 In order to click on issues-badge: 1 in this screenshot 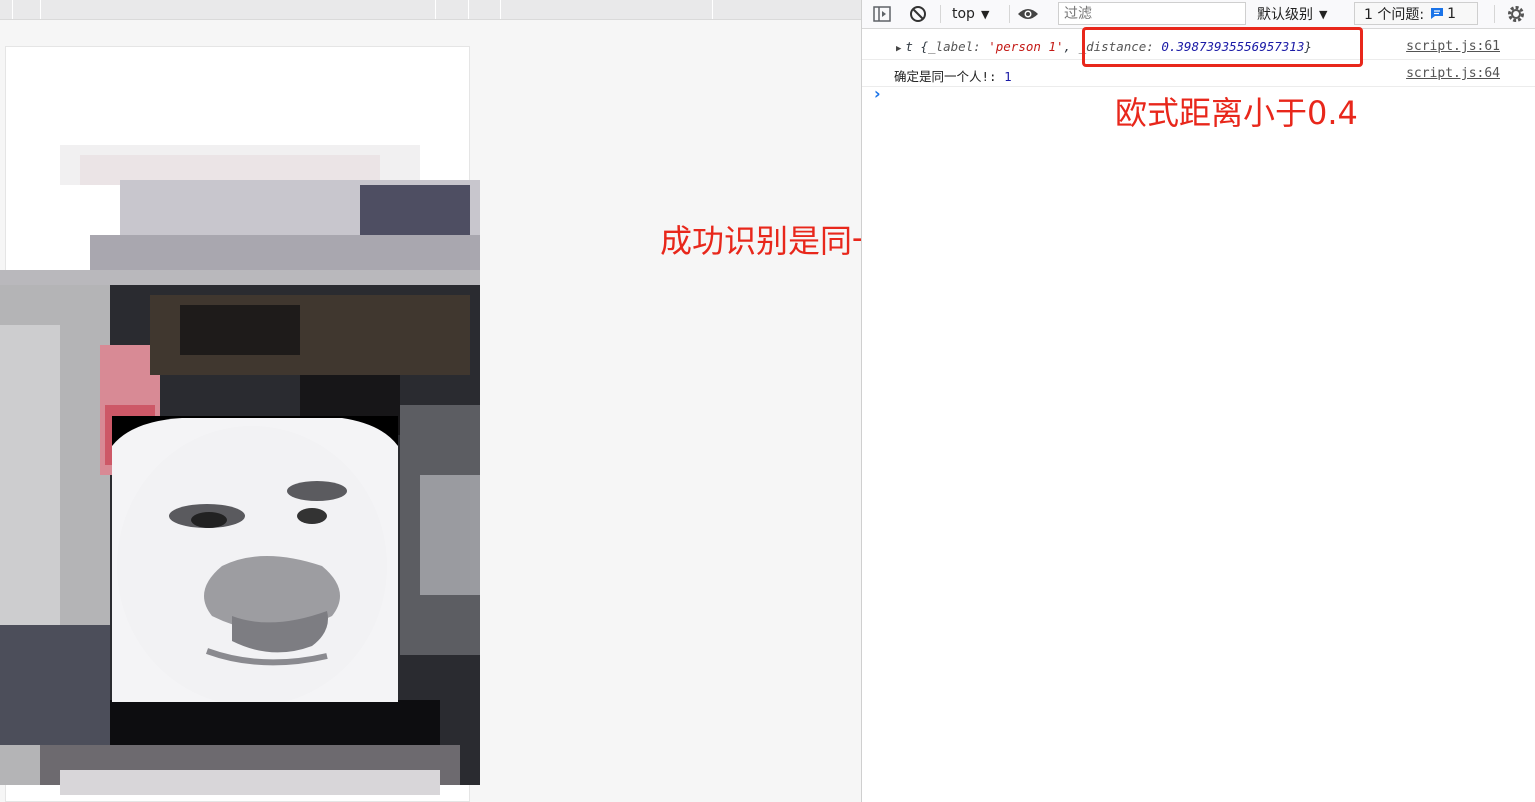, I will do `click(1443, 14)`.